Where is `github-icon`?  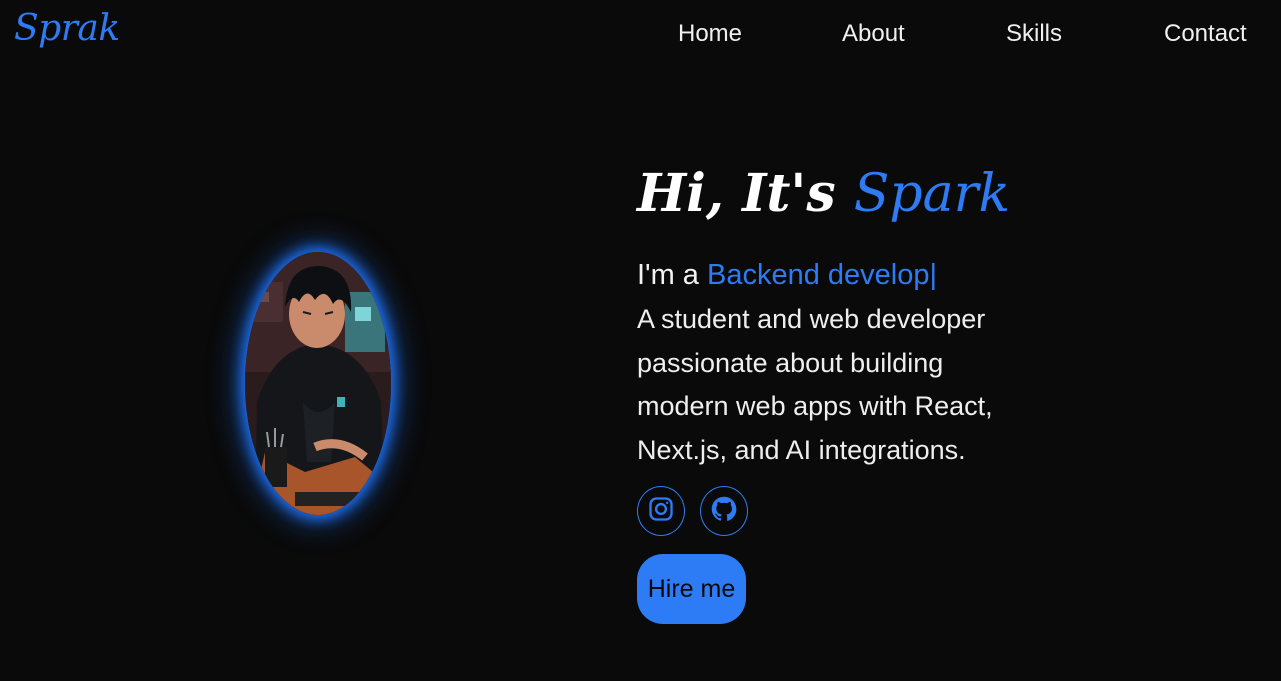
github-icon is located at coordinates (724, 511).